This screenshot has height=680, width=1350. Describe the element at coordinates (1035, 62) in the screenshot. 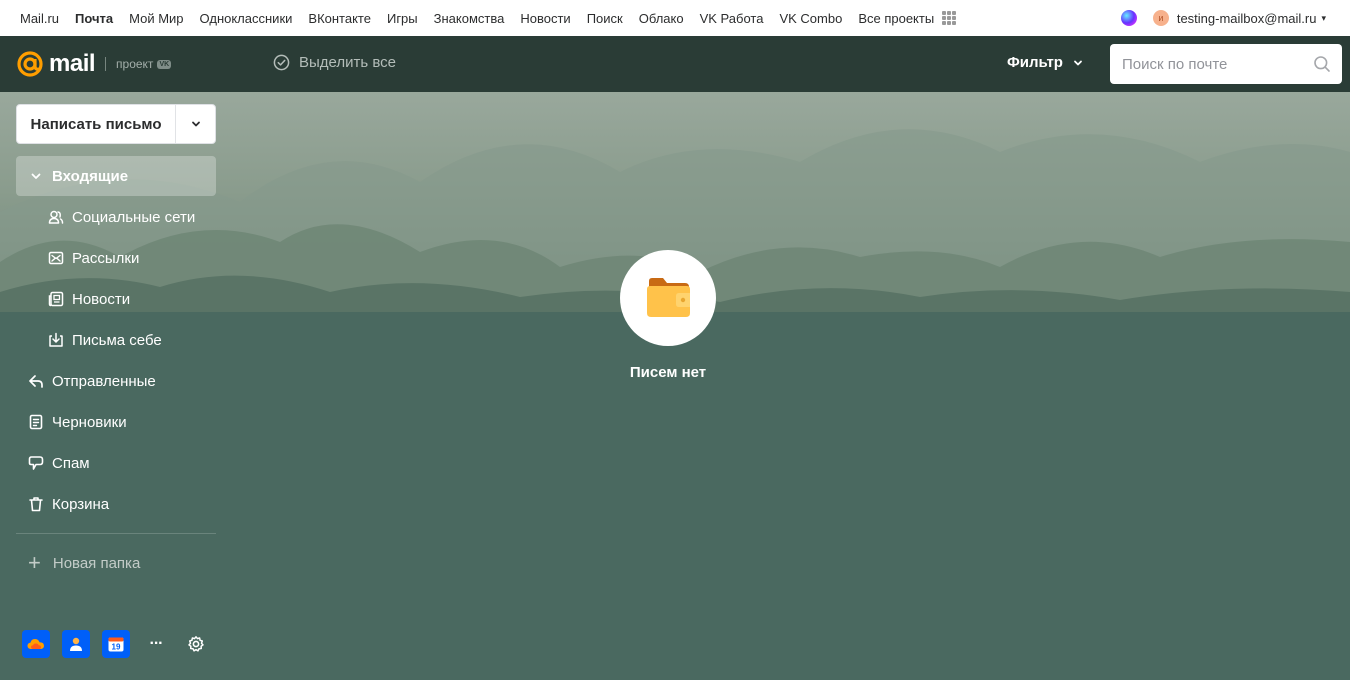

I see `filter-label: Фильтр` at that location.